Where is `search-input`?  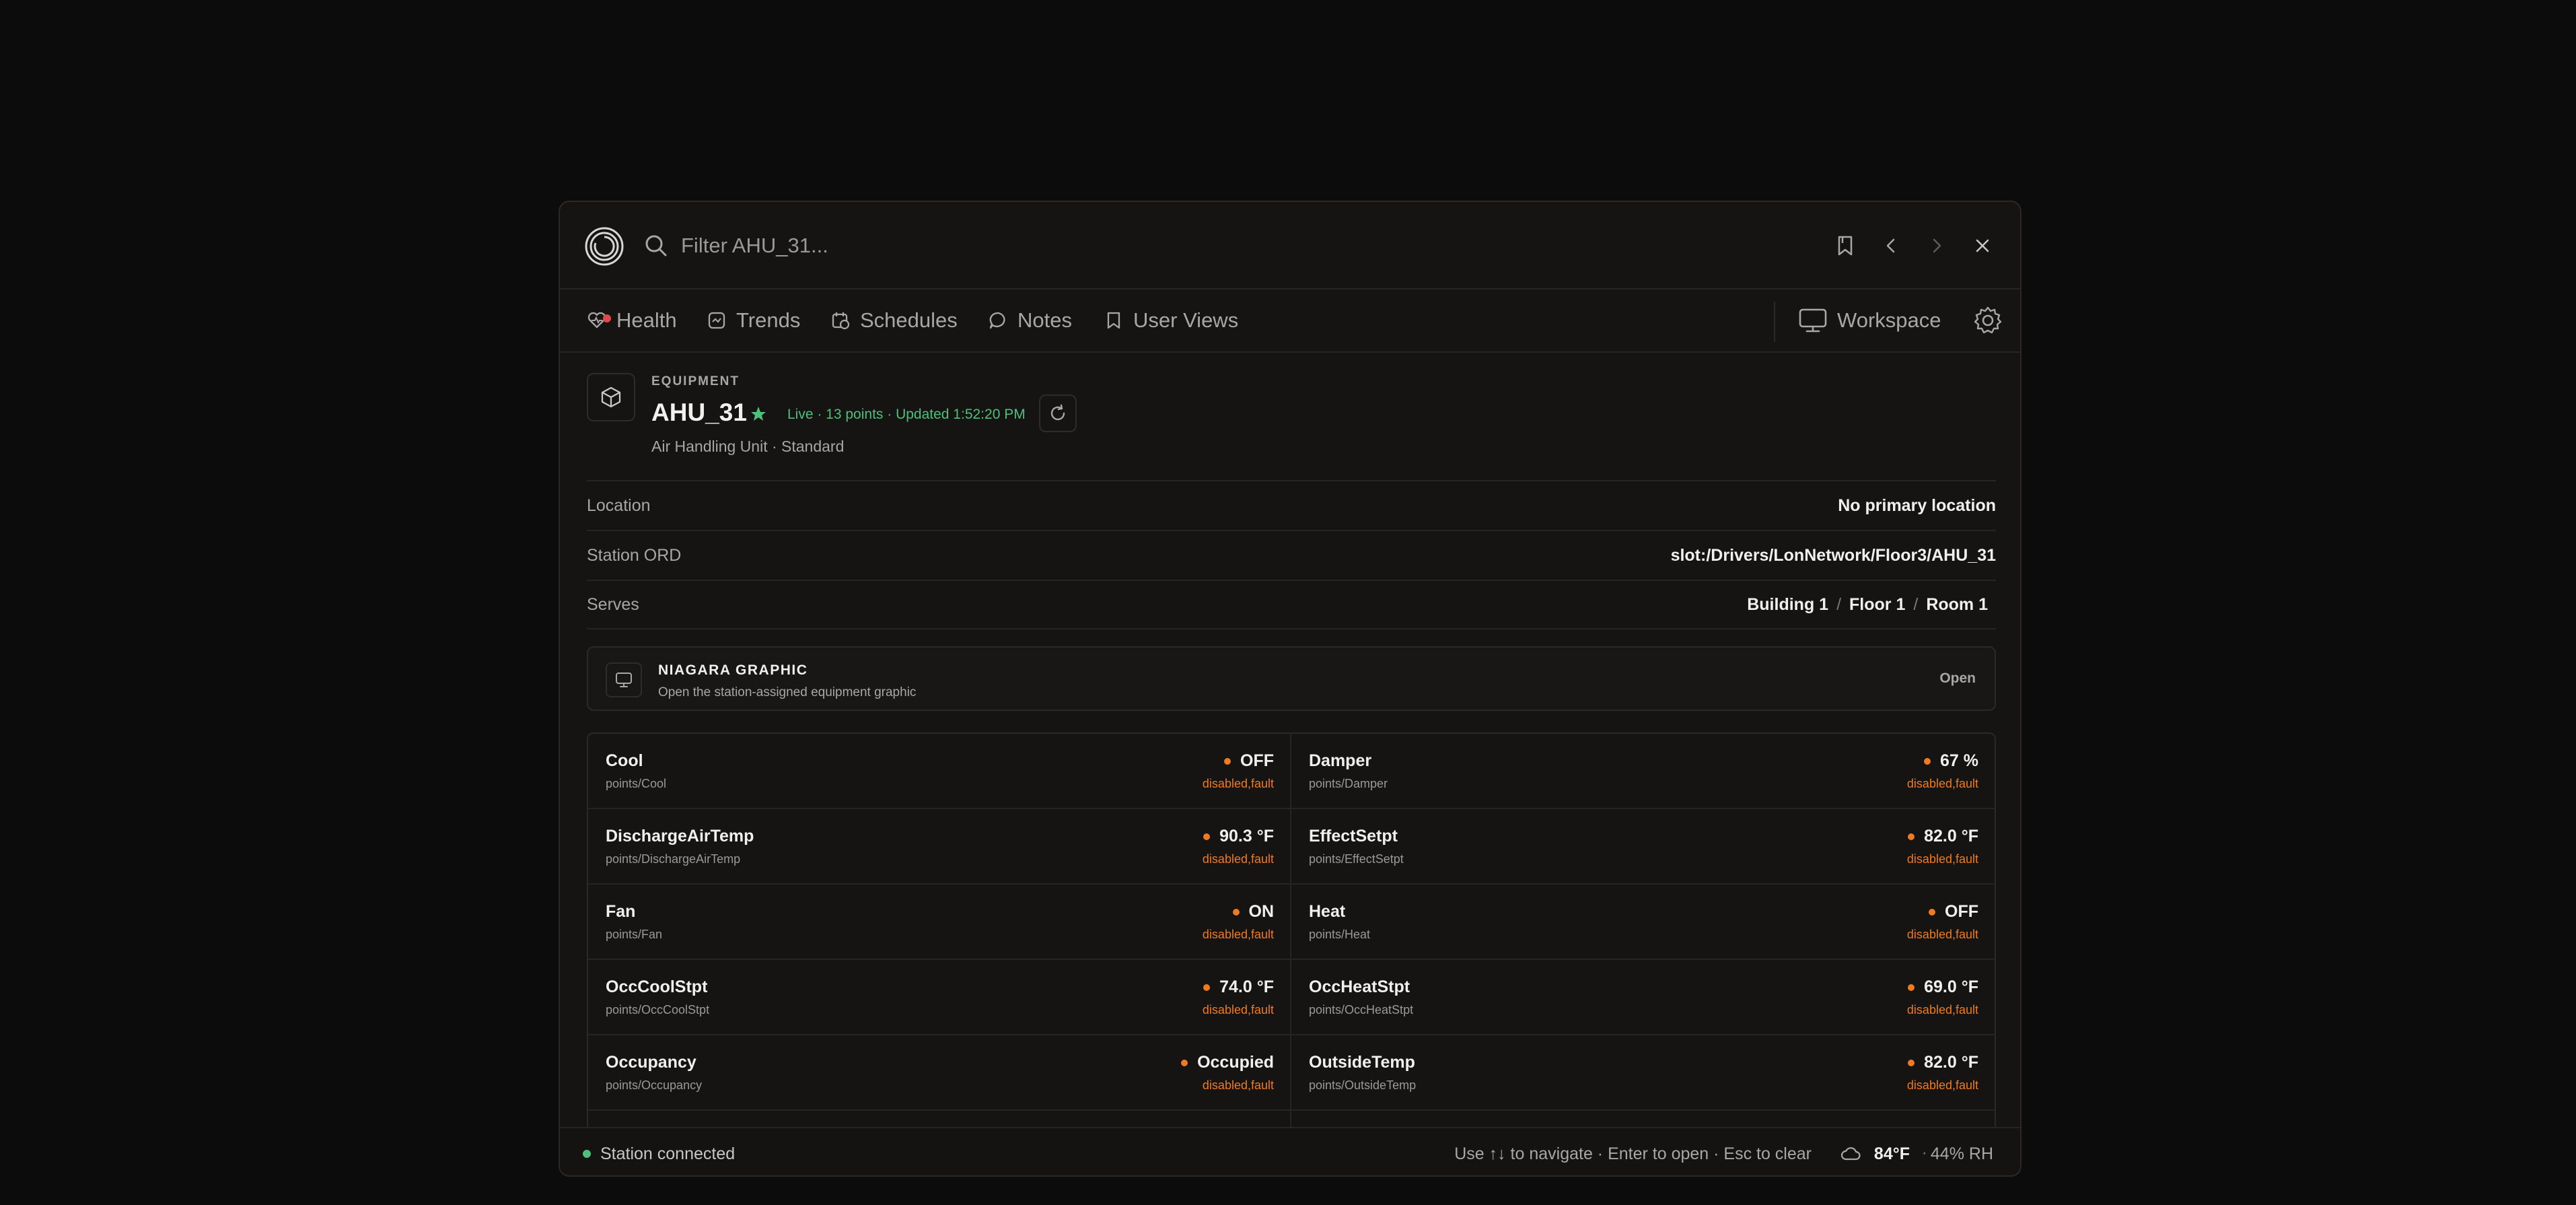 search-input is located at coordinates (1152, 245).